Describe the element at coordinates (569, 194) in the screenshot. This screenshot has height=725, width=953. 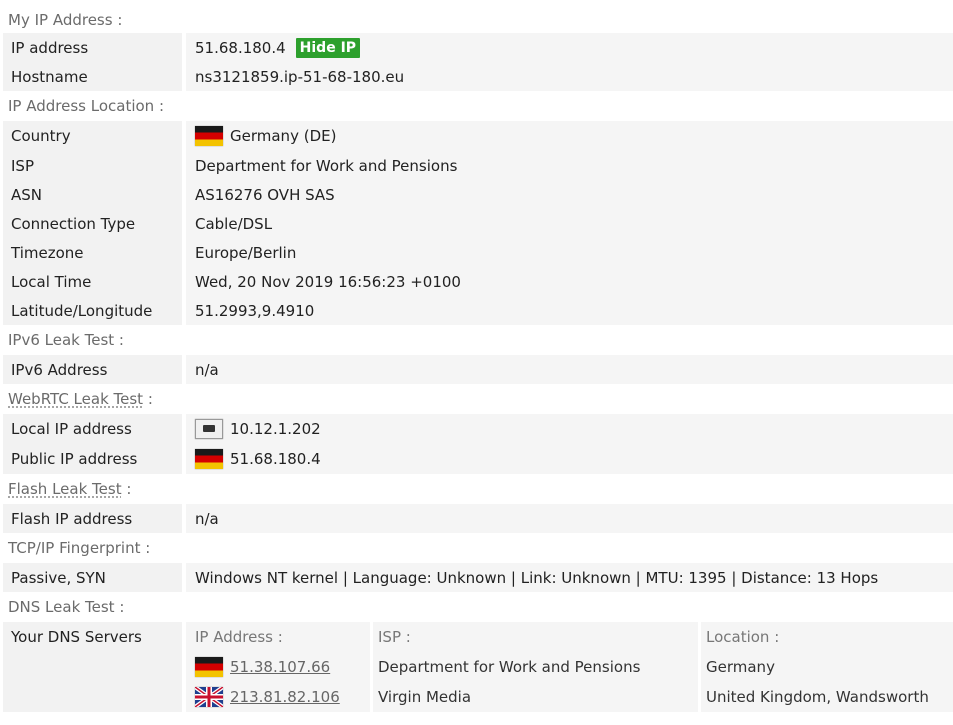
I see `asn-value: AS16276 OVH SAS` at that location.